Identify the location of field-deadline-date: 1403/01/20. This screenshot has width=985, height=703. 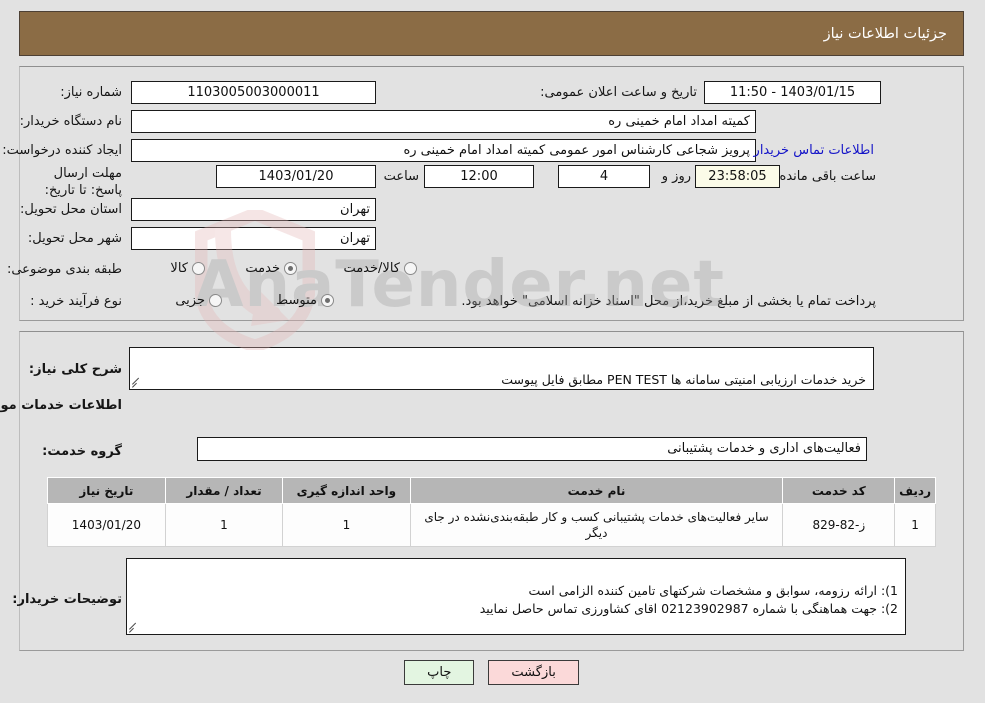
(297, 176).